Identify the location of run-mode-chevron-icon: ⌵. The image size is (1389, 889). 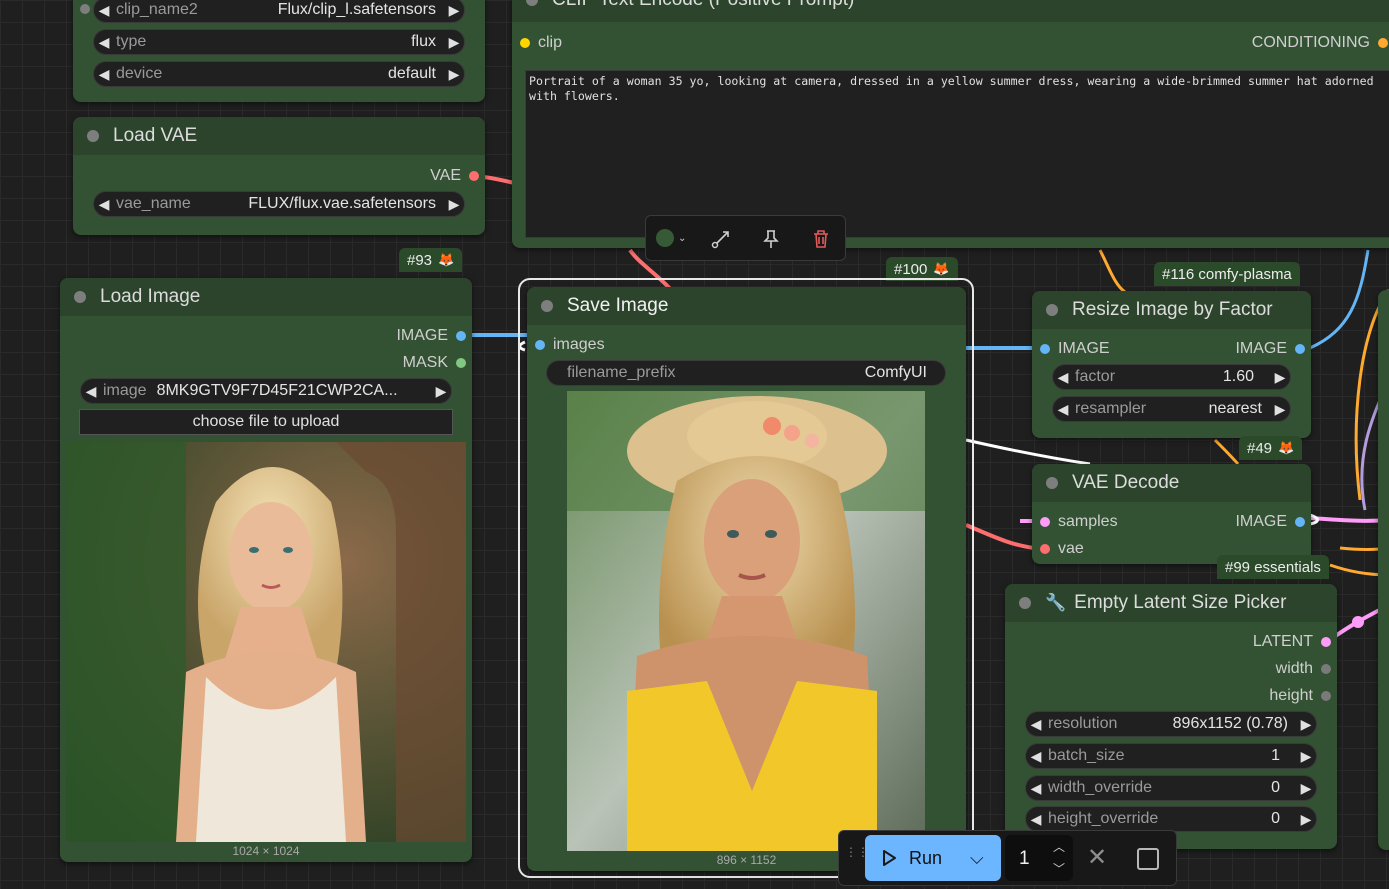
(977, 858).